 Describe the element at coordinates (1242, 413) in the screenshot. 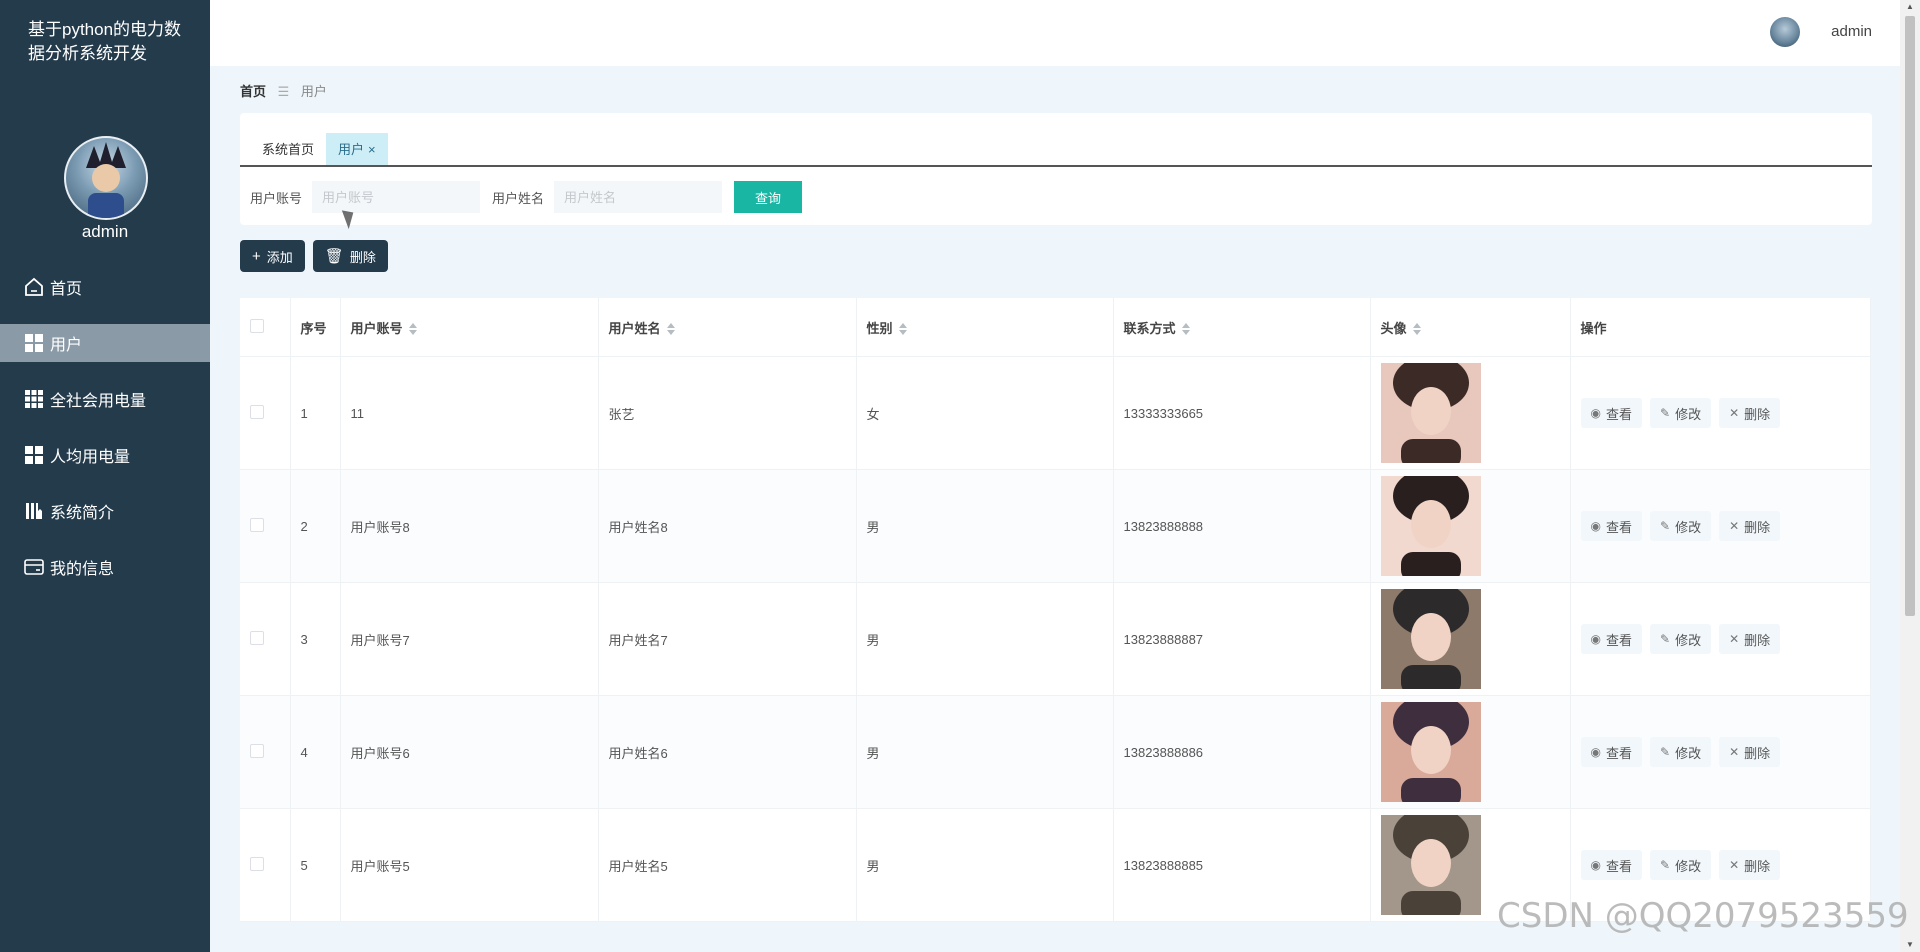

I see `cell-phone: 13333333665` at that location.